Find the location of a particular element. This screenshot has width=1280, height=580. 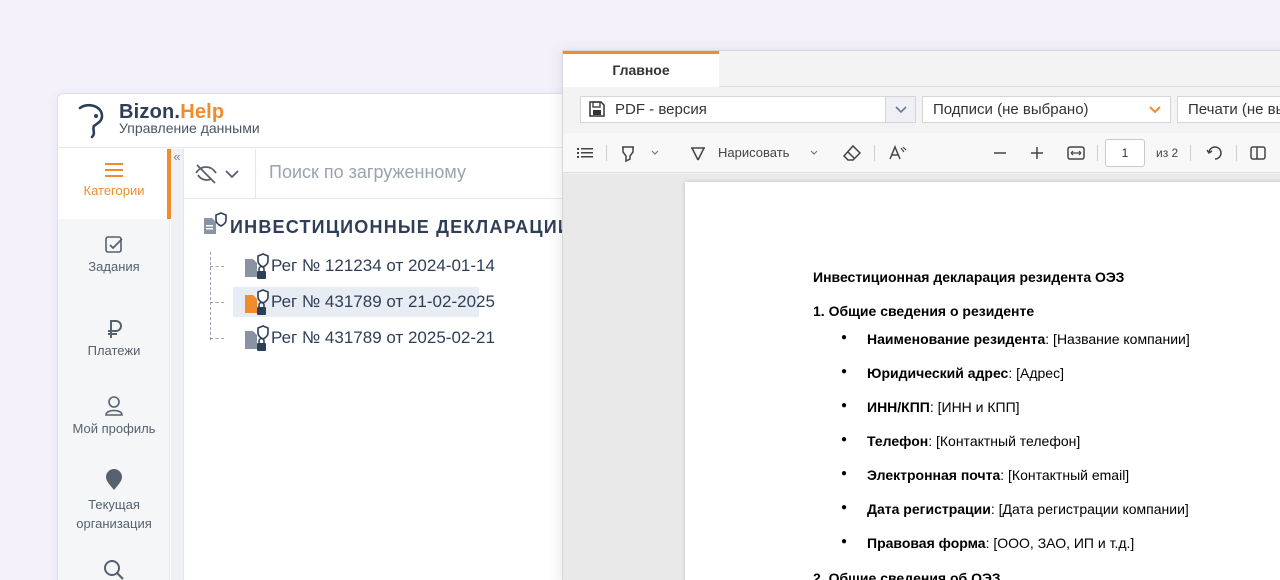

sidebar-item-label: Категории is located at coordinates (114, 190).